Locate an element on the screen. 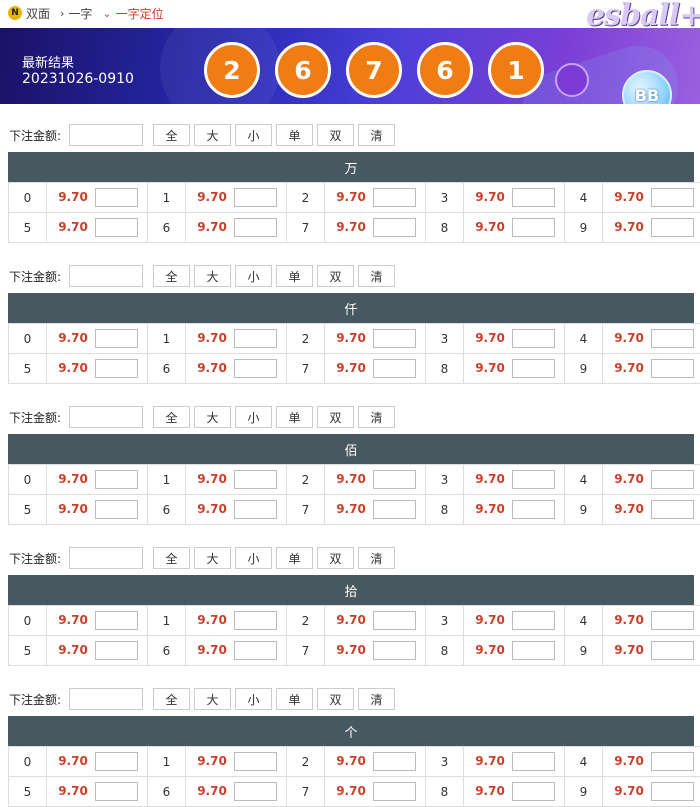 This screenshot has height=807, width=700. result-ball: 1 is located at coordinates (516, 70).